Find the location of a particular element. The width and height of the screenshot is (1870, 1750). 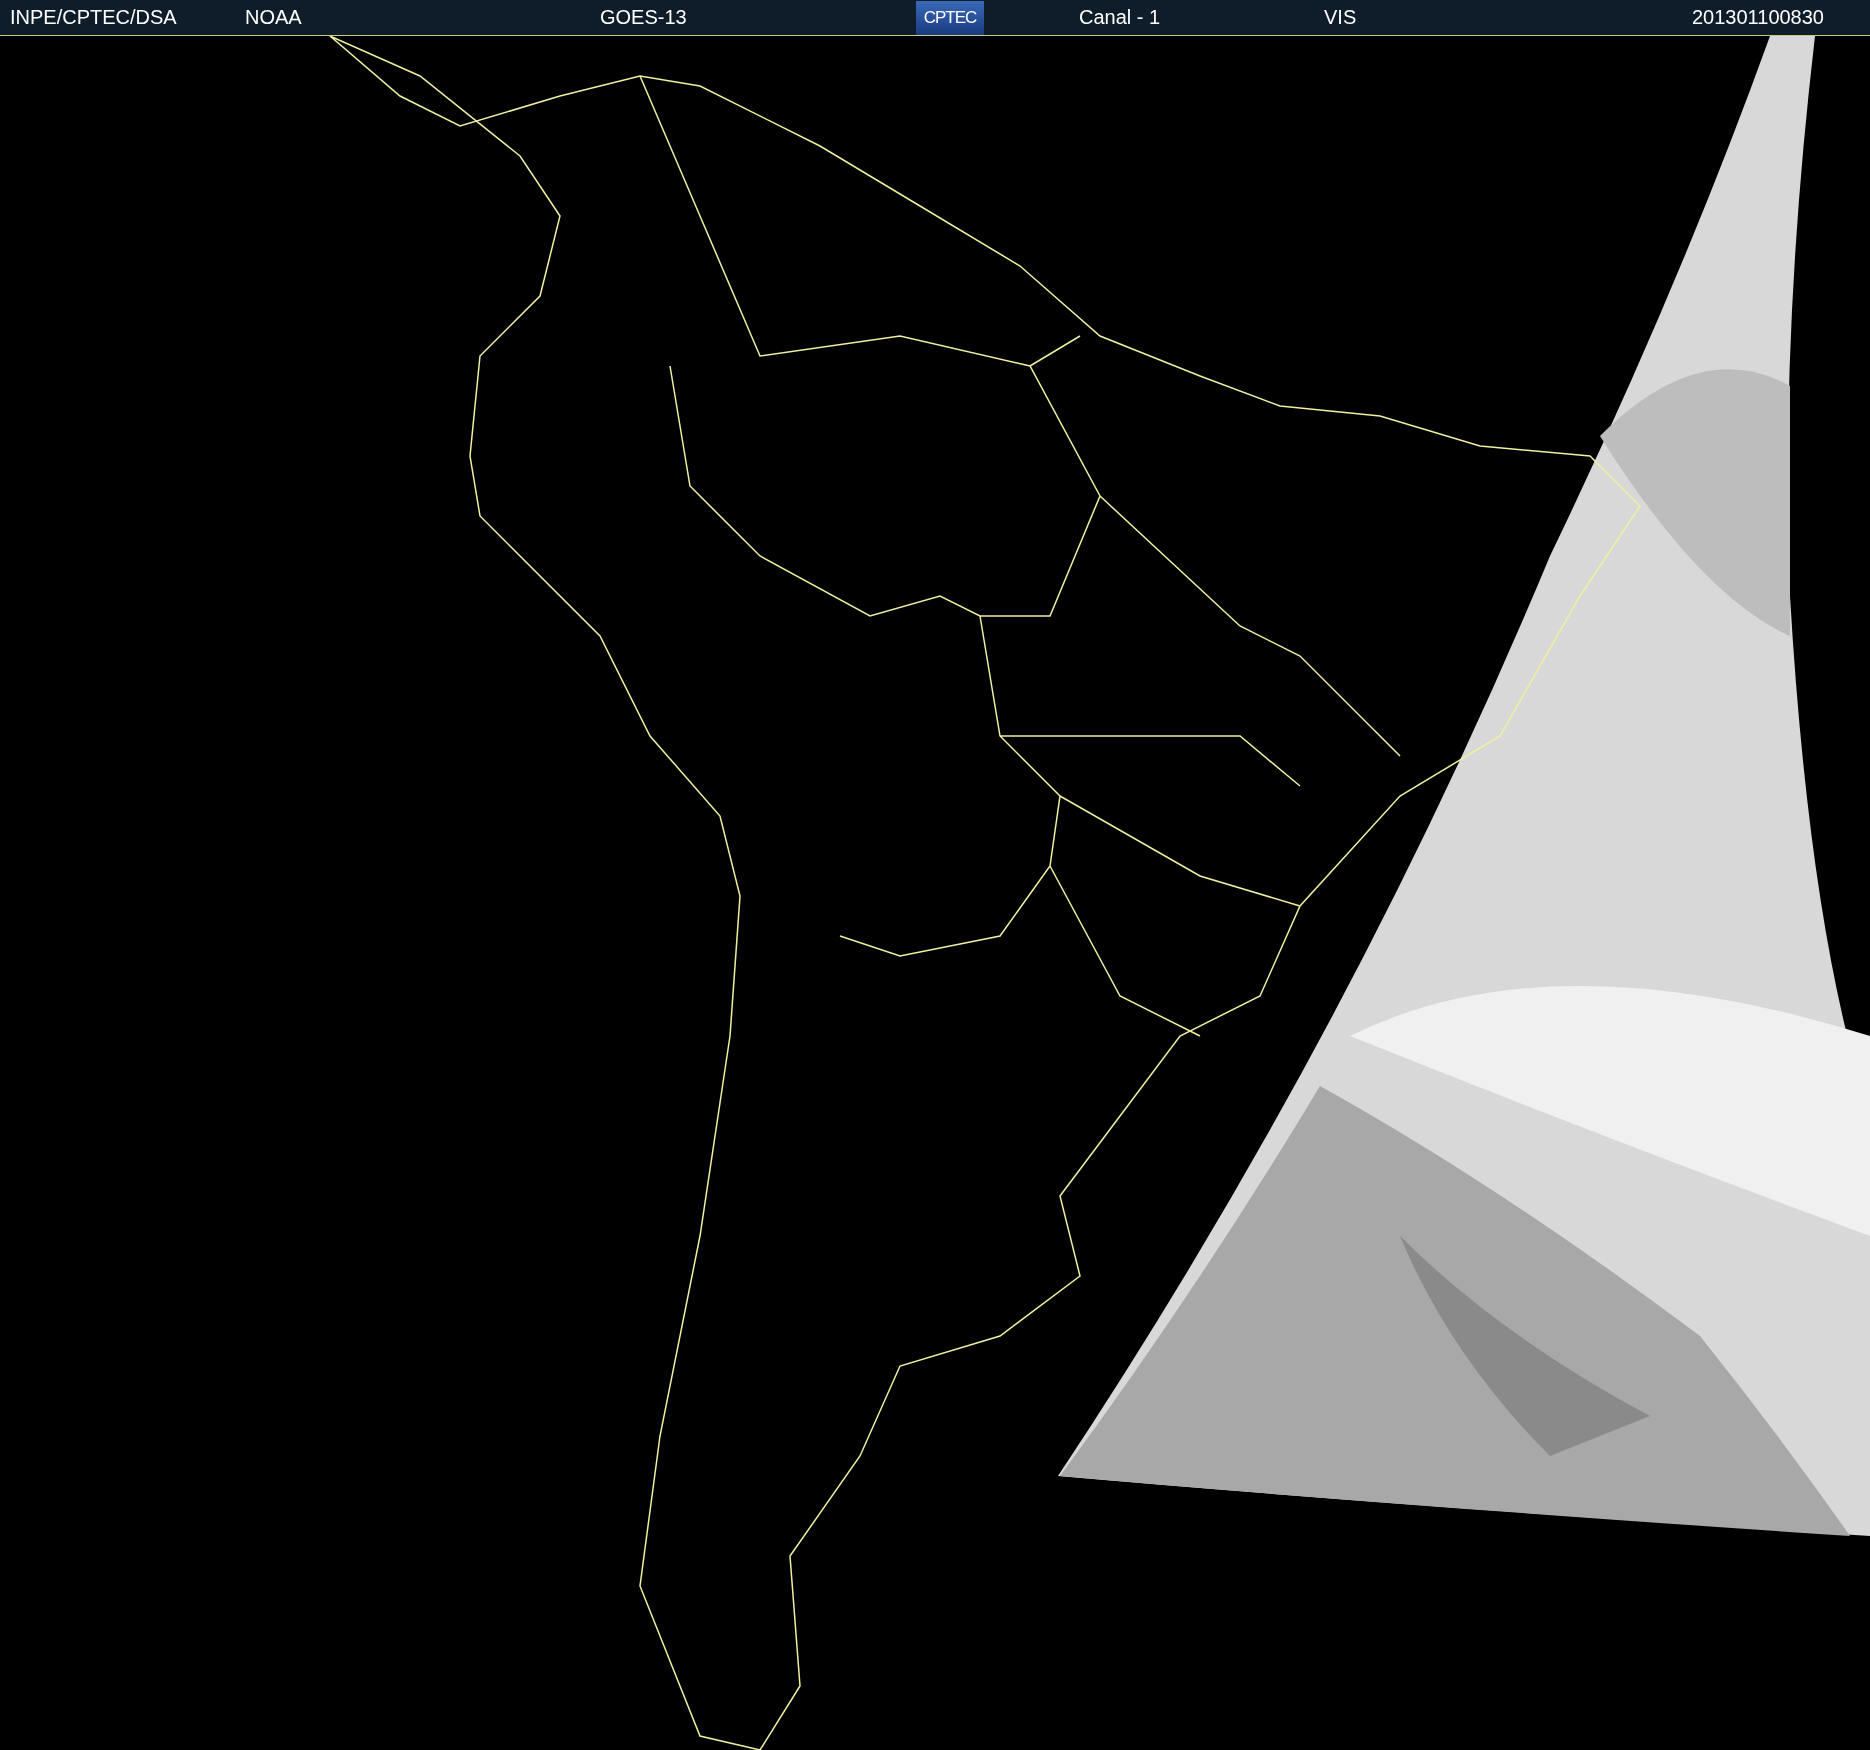

agency-label: NOAA is located at coordinates (274, 17).